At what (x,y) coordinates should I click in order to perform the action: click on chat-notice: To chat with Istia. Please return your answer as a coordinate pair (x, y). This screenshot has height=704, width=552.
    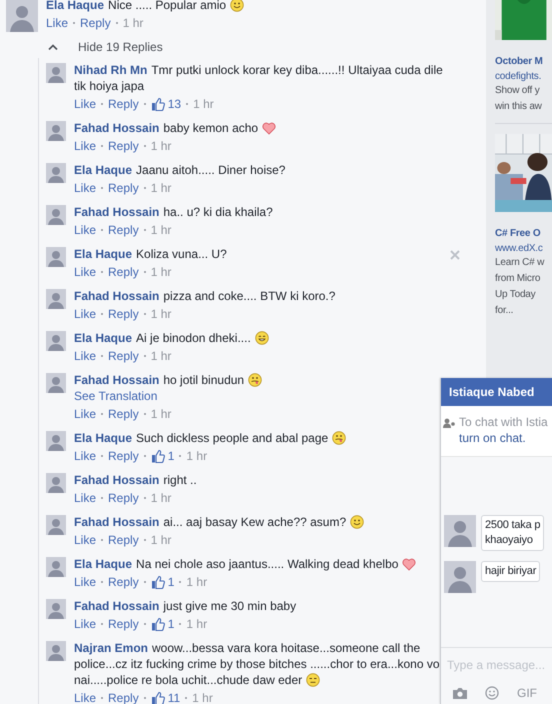
    Looking at the image, I should click on (503, 422).